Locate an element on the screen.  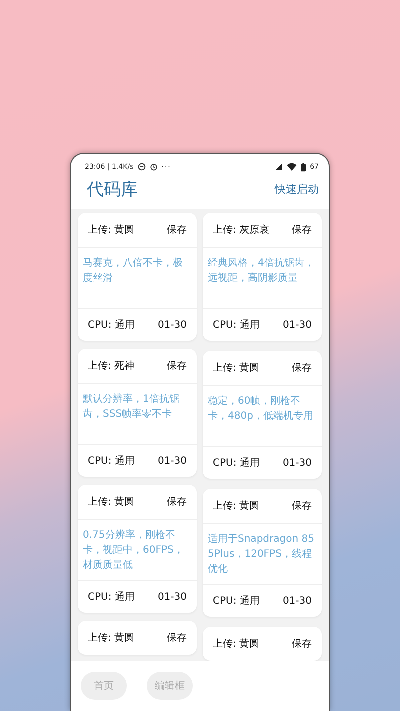
config-description: 默认分辨率，1倍抗锯齿，SSS帧率零不卡 is located at coordinates (131, 407).